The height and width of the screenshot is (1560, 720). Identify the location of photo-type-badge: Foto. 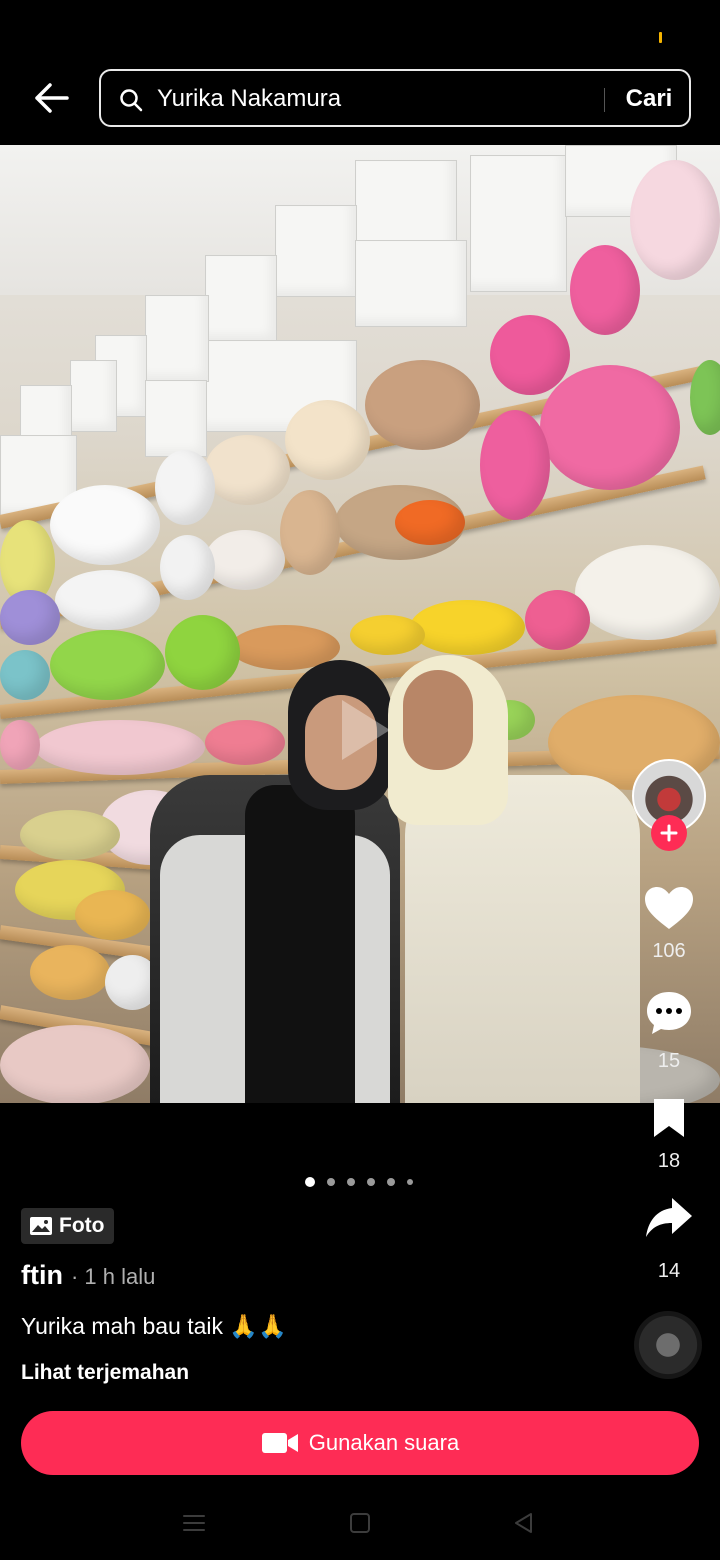
(68, 1226).